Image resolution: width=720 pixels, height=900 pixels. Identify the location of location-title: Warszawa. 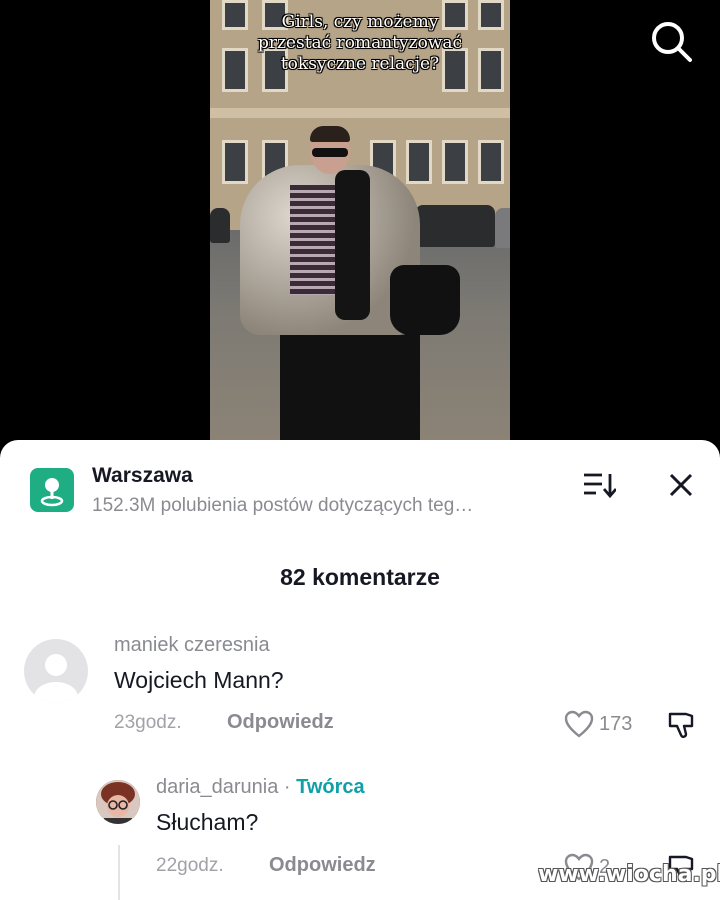
(142, 476).